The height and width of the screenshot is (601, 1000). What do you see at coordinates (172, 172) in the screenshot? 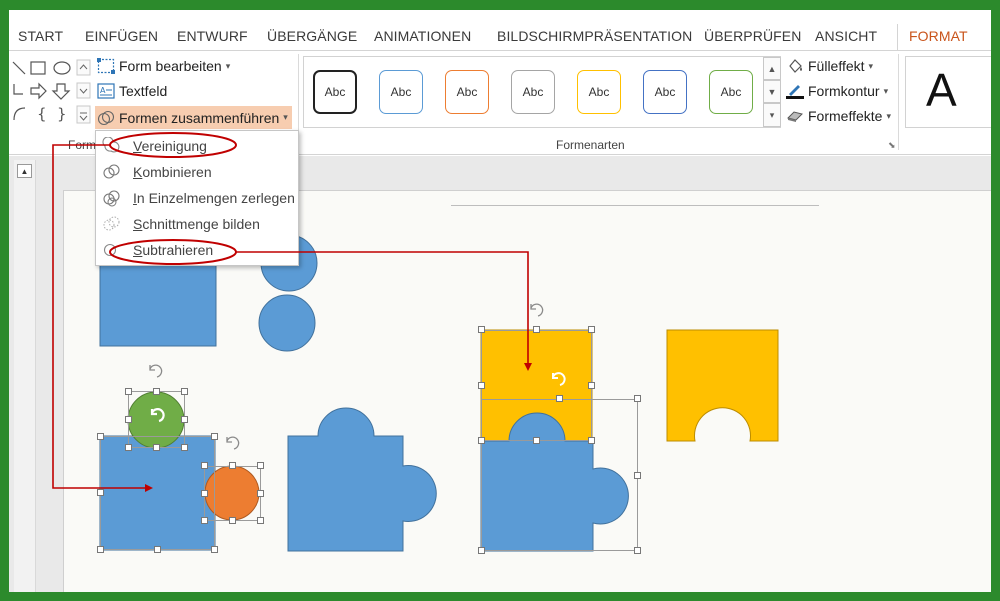
I see `menu-label-combine: Kombinieren` at bounding box center [172, 172].